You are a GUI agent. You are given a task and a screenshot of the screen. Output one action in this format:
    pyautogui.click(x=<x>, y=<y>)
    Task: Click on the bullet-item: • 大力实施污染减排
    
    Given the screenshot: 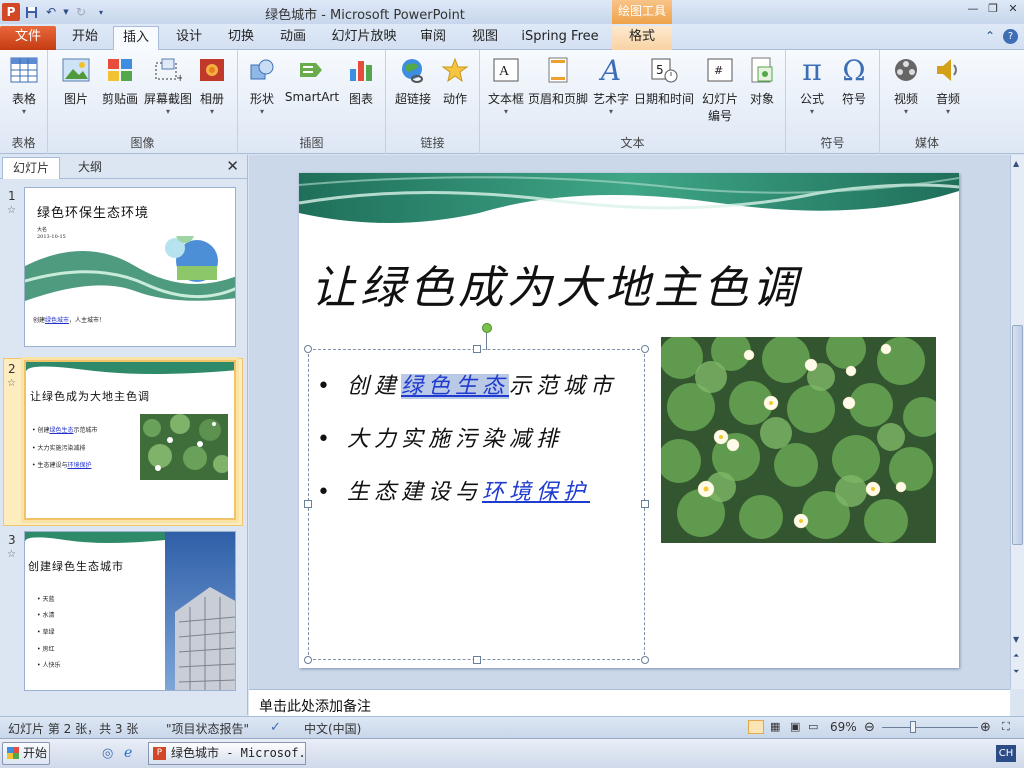 What is the action you would take?
    pyautogui.click(x=440, y=437)
    